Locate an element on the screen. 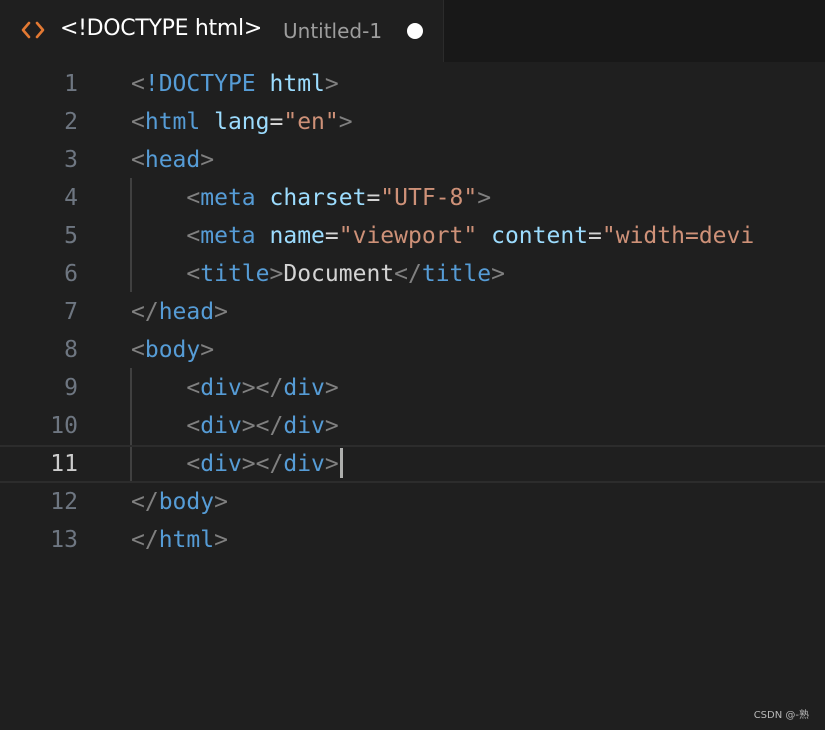 Image resolution: width=825 pixels, height=730 pixels. code-line: 1 <!DOCTYPE html> is located at coordinates (412, 84).